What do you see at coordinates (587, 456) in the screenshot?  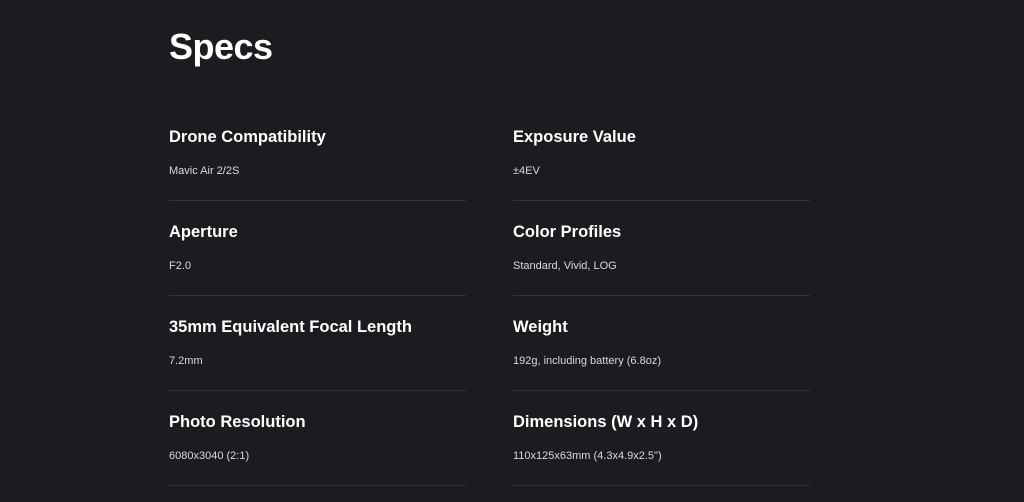 I see `spec-value: 110x125x63mm (4.3x4.9x2.5")` at bounding box center [587, 456].